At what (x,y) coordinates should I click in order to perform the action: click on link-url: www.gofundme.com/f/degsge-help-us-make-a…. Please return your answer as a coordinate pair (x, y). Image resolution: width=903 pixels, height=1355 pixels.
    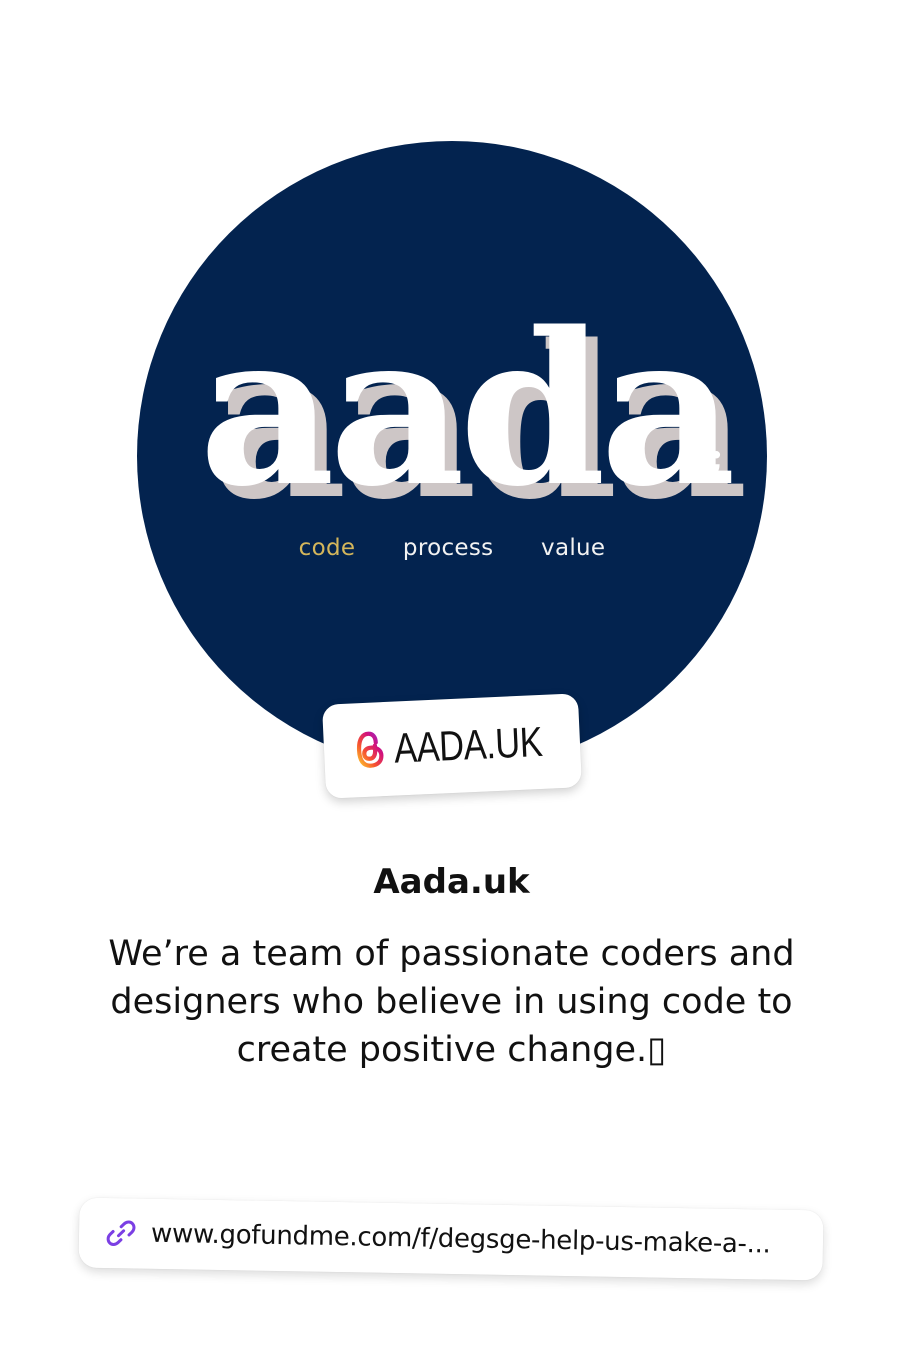
    Looking at the image, I should click on (460, 1239).